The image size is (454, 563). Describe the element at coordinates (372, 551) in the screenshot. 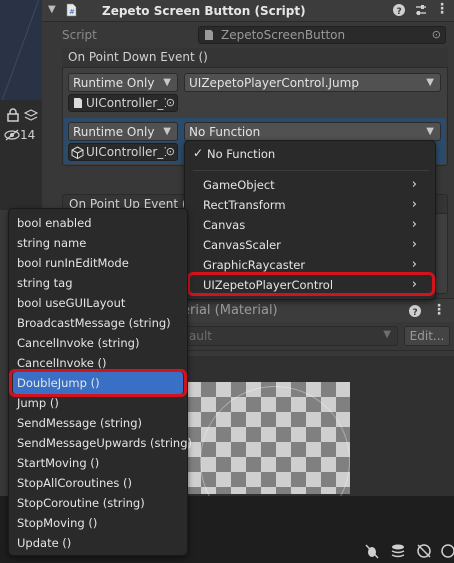

I see `bug-icon` at that location.